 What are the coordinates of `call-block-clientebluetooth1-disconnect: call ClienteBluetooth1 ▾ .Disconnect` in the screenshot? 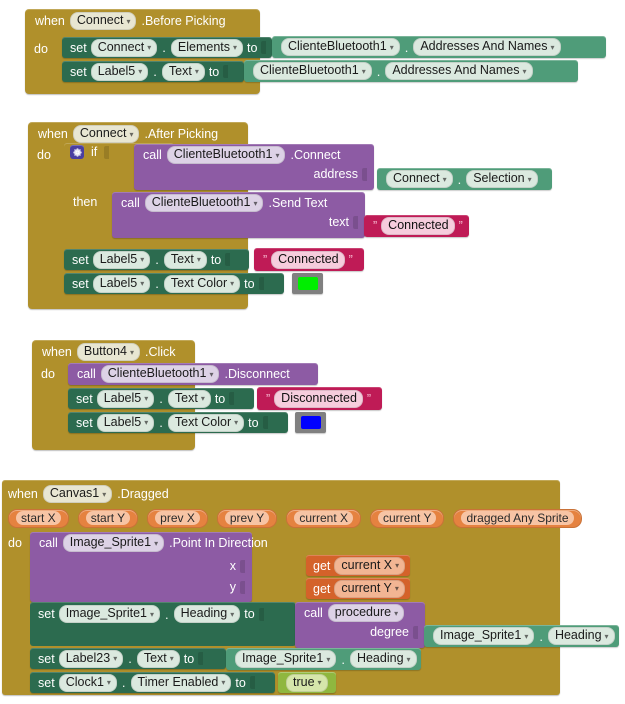 It's located at (193, 374).